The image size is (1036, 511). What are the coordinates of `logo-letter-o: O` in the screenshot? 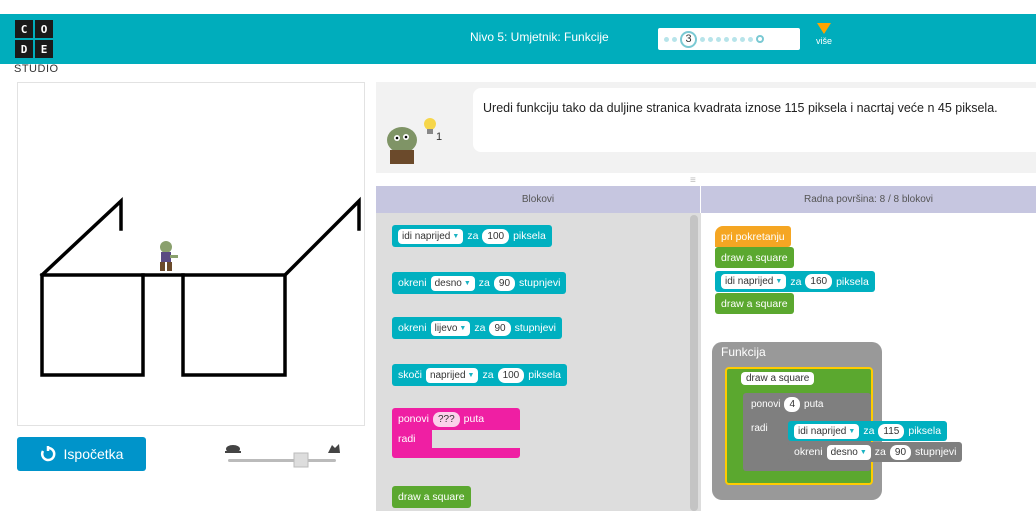 It's located at (44, 29).